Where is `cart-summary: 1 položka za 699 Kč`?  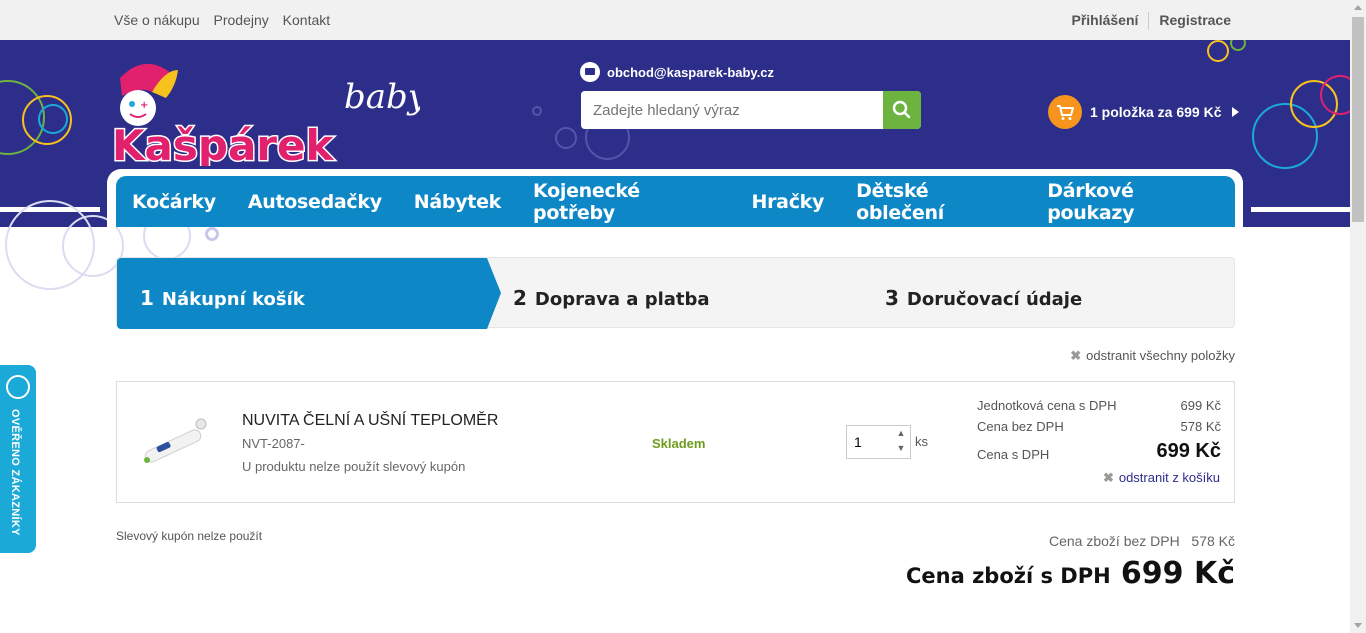
cart-summary: 1 položka za 699 Kč is located at coordinates (1143, 112).